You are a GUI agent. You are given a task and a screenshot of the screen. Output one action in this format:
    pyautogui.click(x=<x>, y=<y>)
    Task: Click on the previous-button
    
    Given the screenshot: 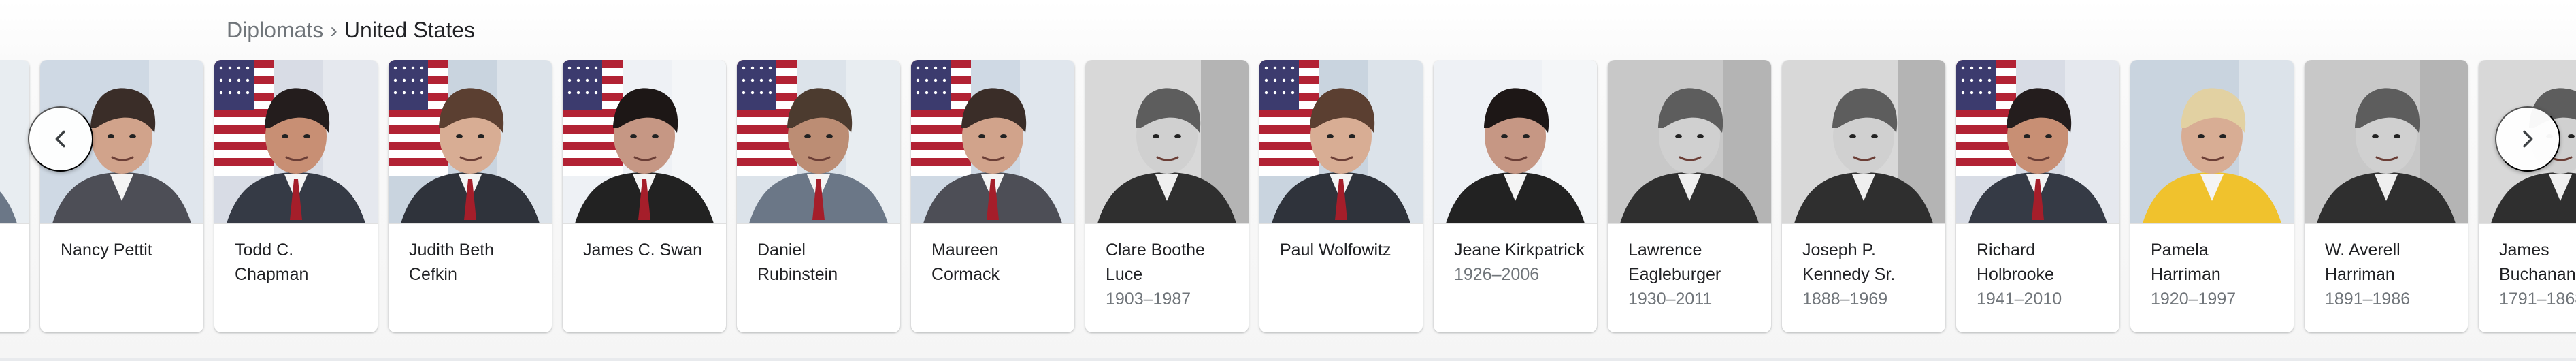 What is the action you would take?
    pyautogui.click(x=61, y=139)
    